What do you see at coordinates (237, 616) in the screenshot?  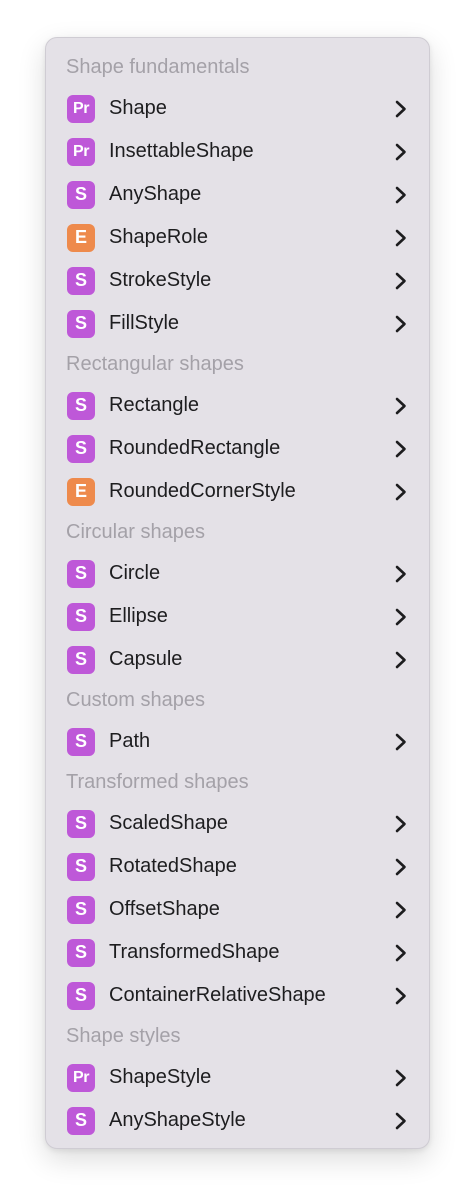 I see `menu-item-ellipse: S Ellipse` at bounding box center [237, 616].